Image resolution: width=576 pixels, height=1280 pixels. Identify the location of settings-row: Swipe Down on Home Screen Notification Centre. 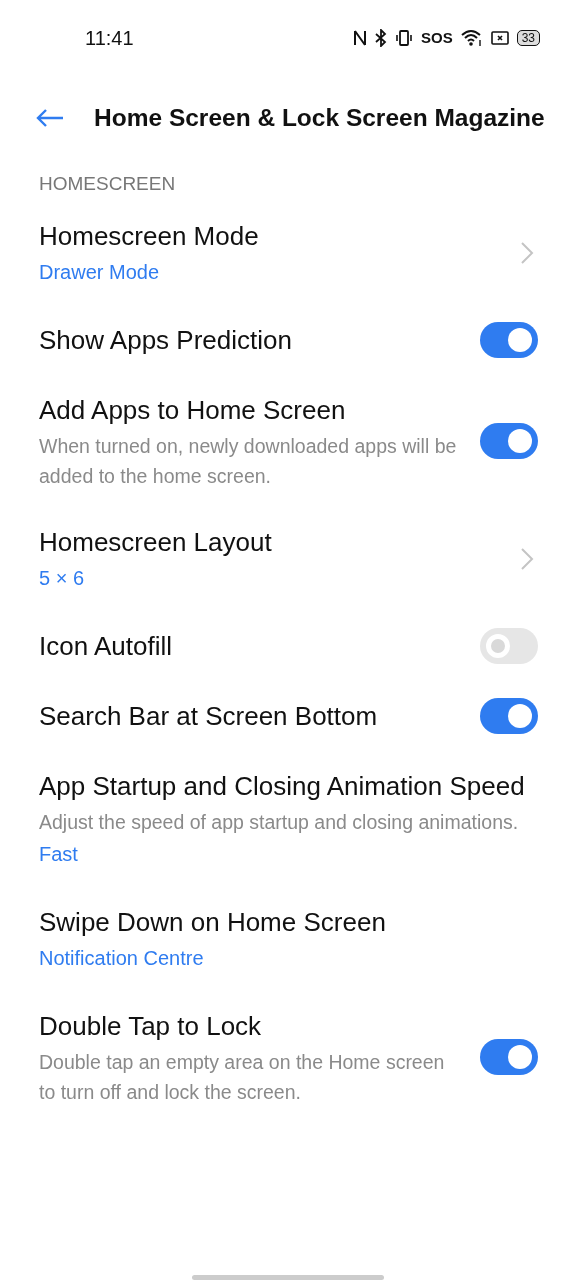
(288, 938).